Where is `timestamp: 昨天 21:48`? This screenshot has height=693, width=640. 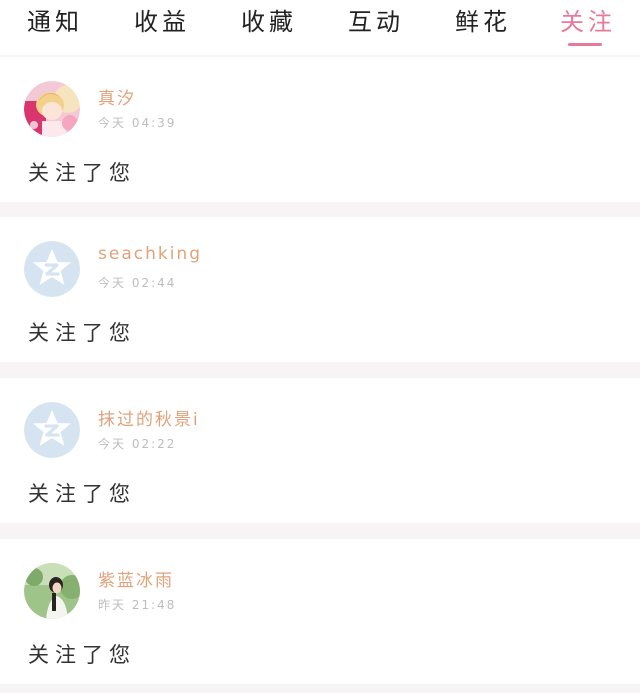
timestamp: 昨天 21:48 is located at coordinates (137, 605).